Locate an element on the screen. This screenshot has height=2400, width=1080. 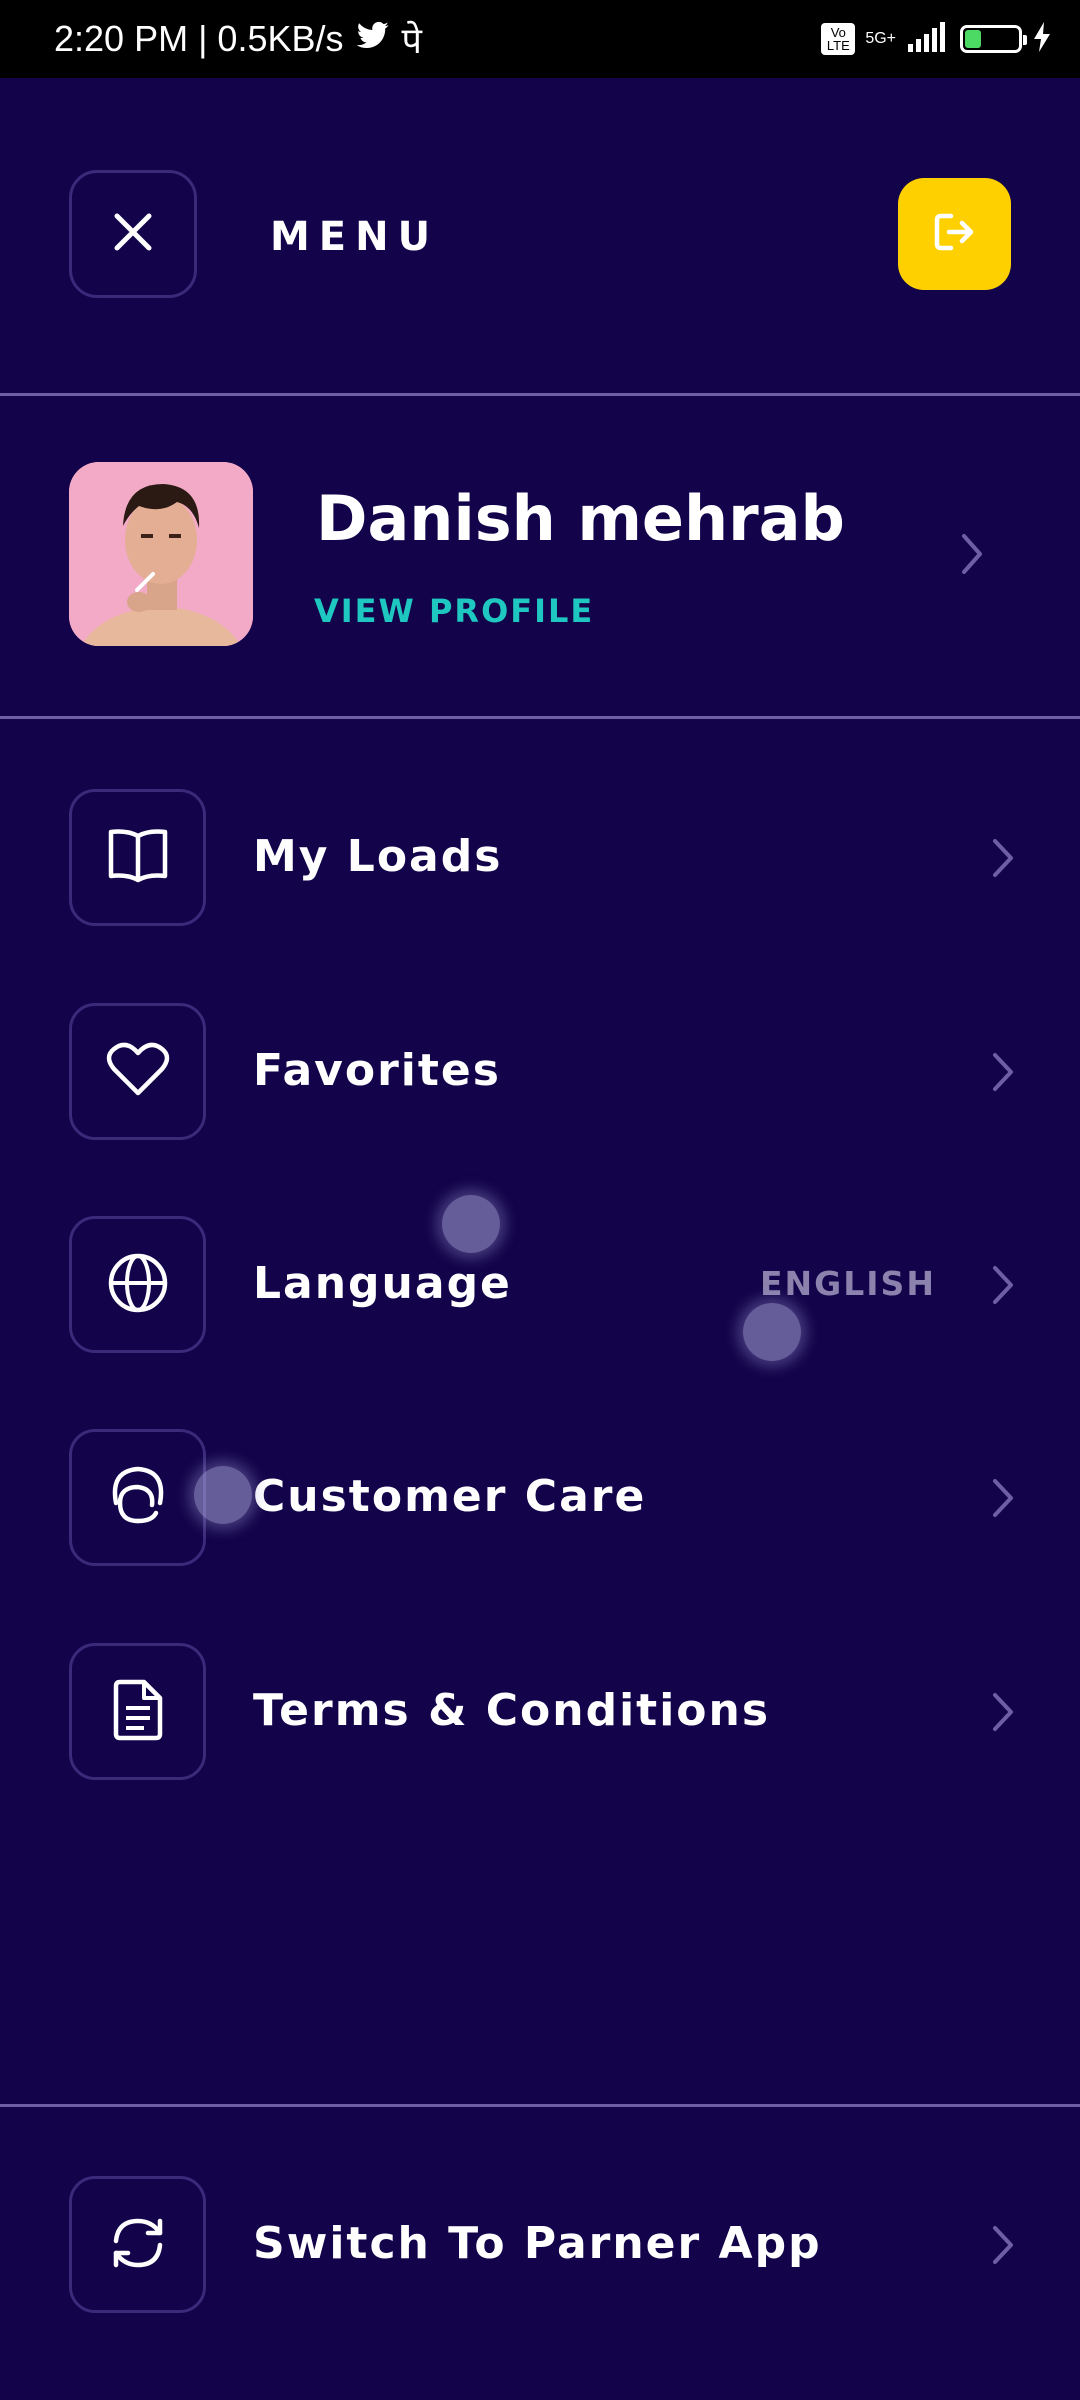
switch-partner-label: Switch To Parner App is located at coordinates (537, 2243).